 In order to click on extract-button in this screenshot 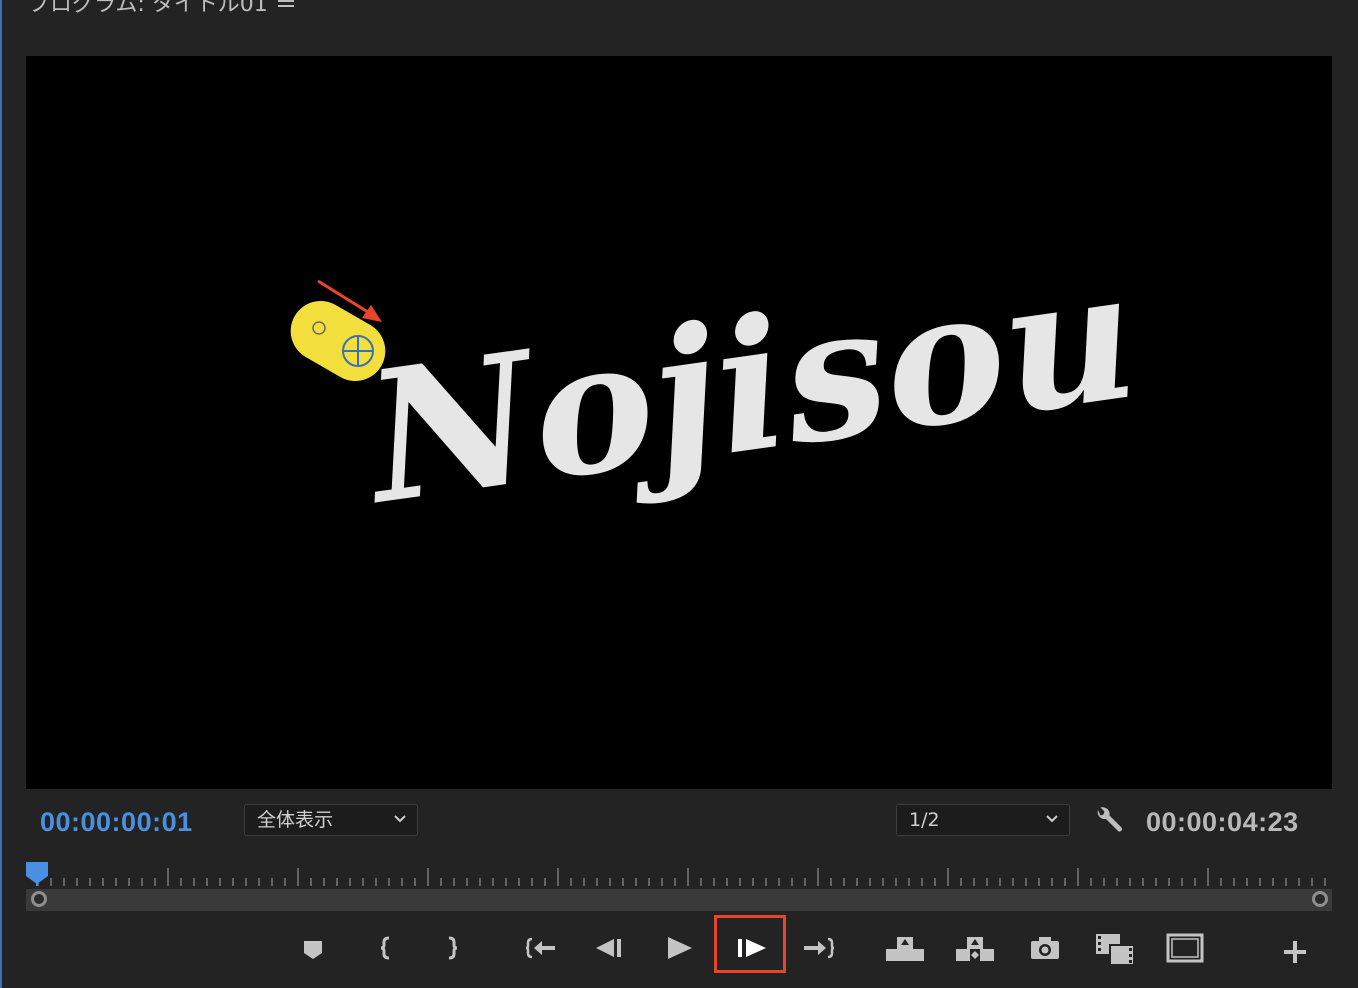, I will do `click(975, 948)`.